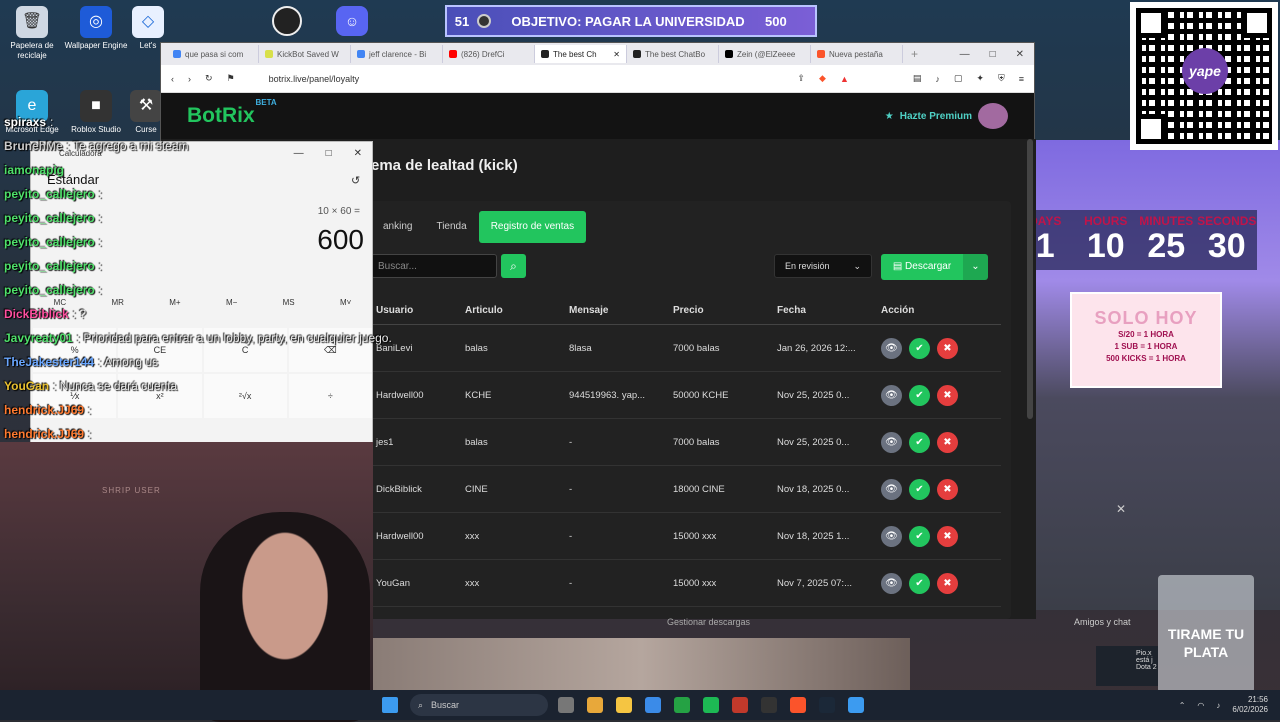  Describe the element at coordinates (231, 78) in the screenshot. I see `bookmark-icon: ⚑` at that location.